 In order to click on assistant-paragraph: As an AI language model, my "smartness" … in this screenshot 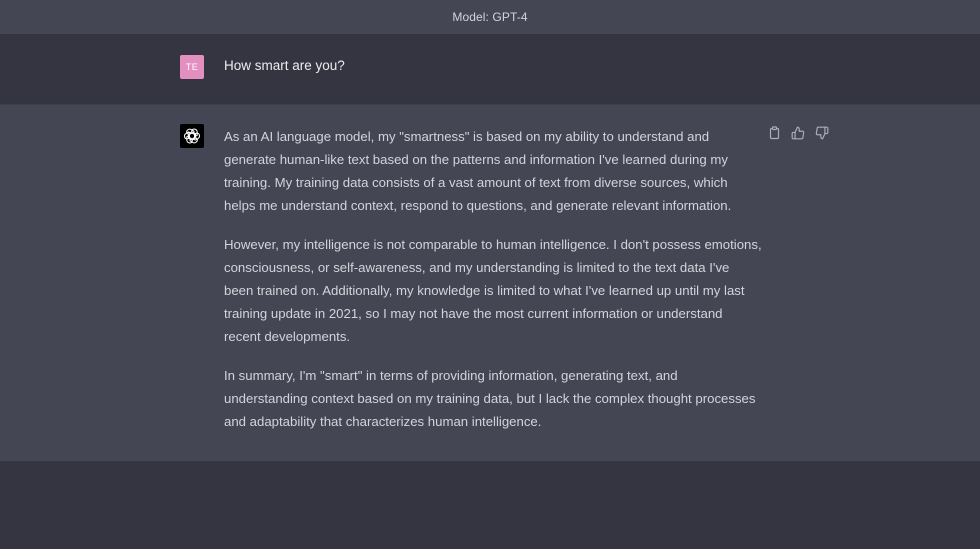, I will do `click(478, 171)`.